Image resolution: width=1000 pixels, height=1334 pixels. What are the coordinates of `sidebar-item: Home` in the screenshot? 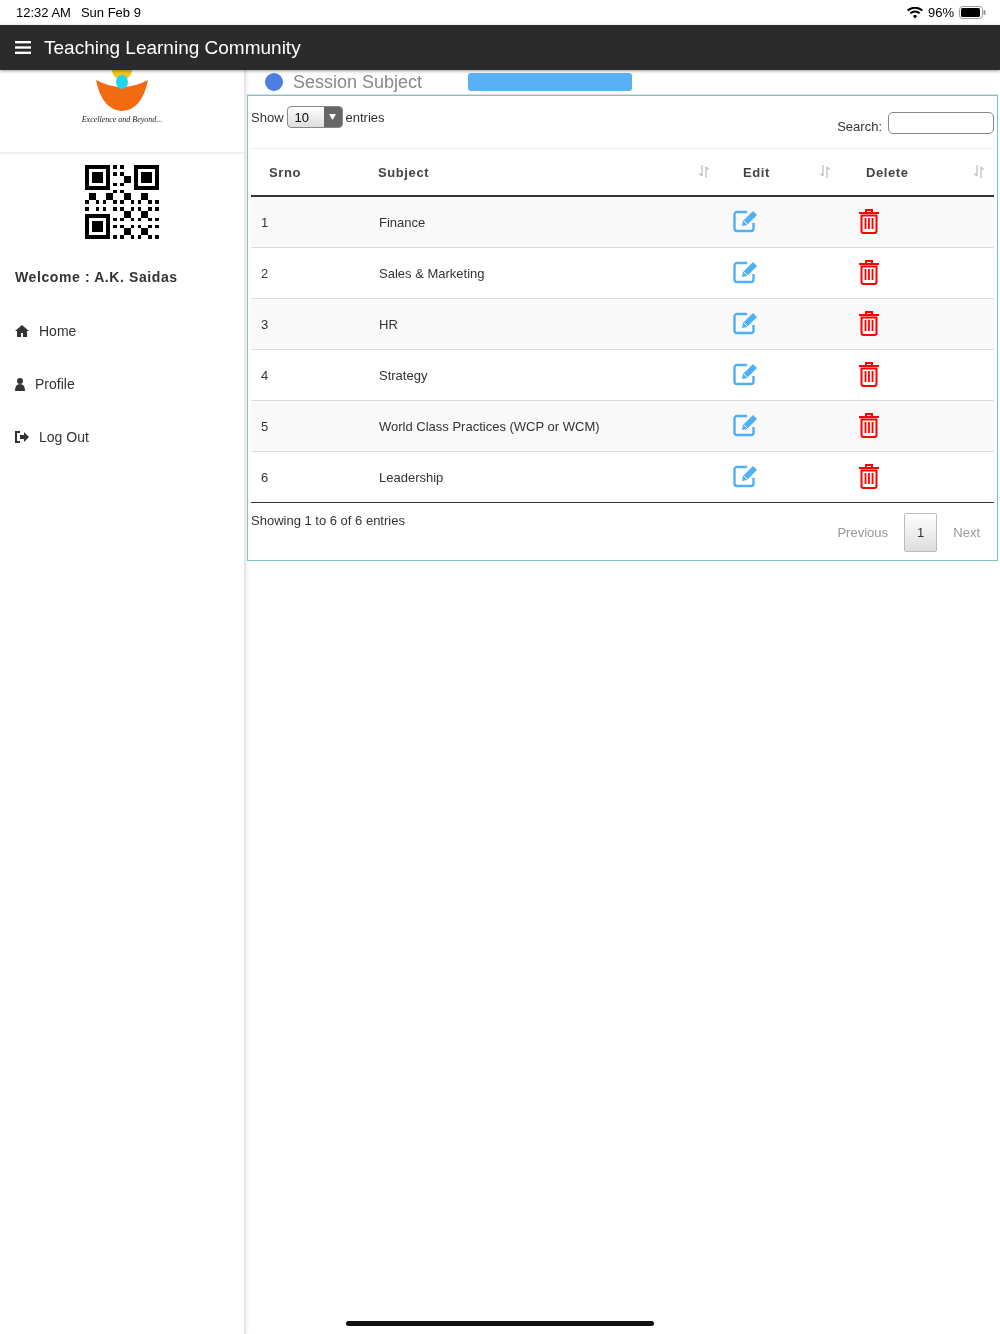 It's located at (122, 331).